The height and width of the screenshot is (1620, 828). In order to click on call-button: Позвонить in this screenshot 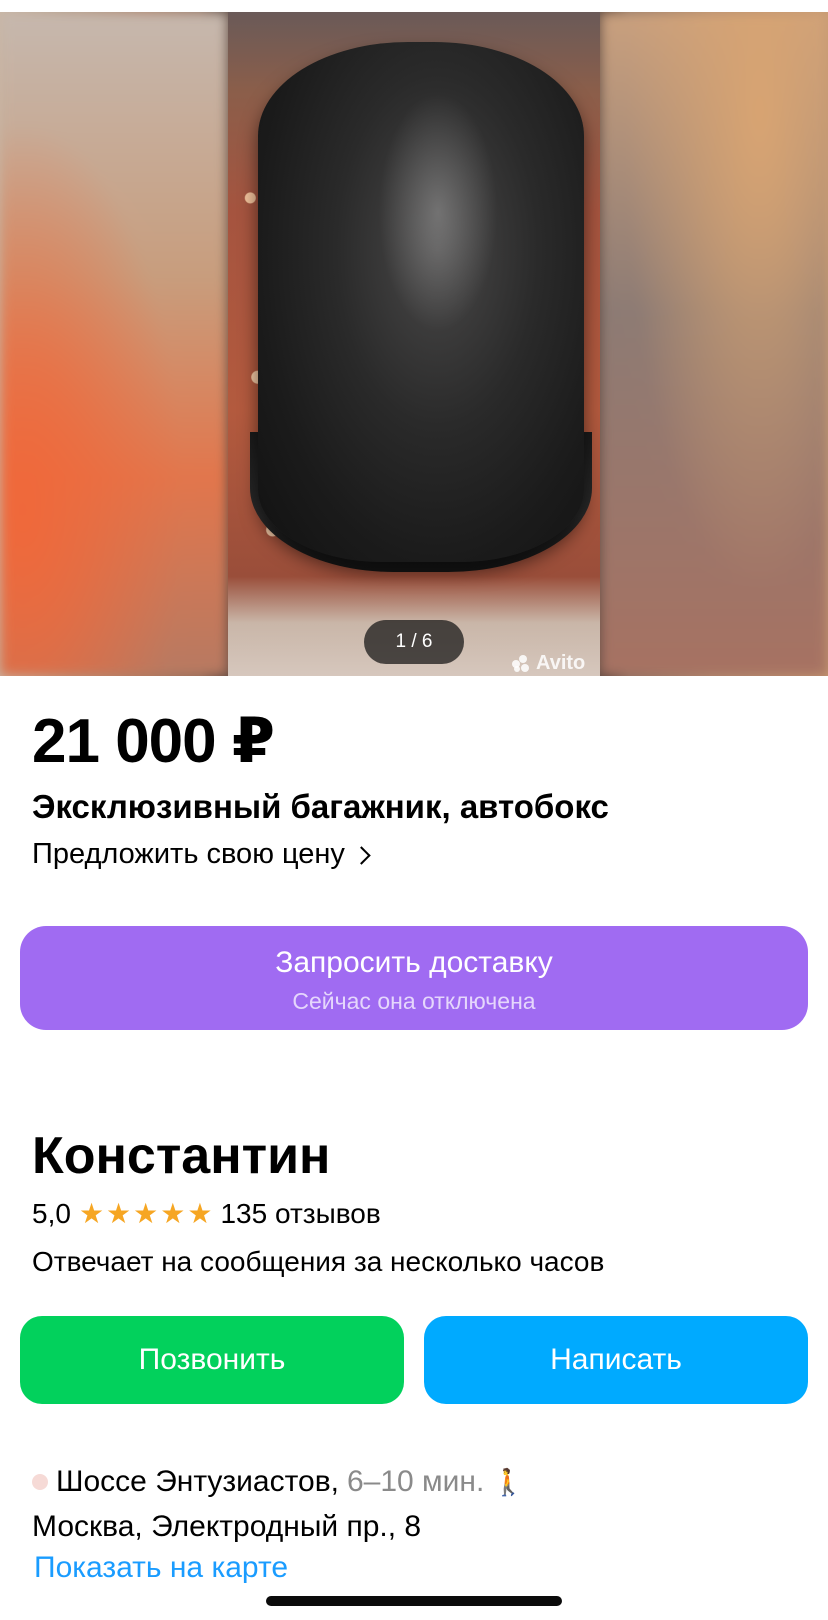, I will do `click(212, 1360)`.